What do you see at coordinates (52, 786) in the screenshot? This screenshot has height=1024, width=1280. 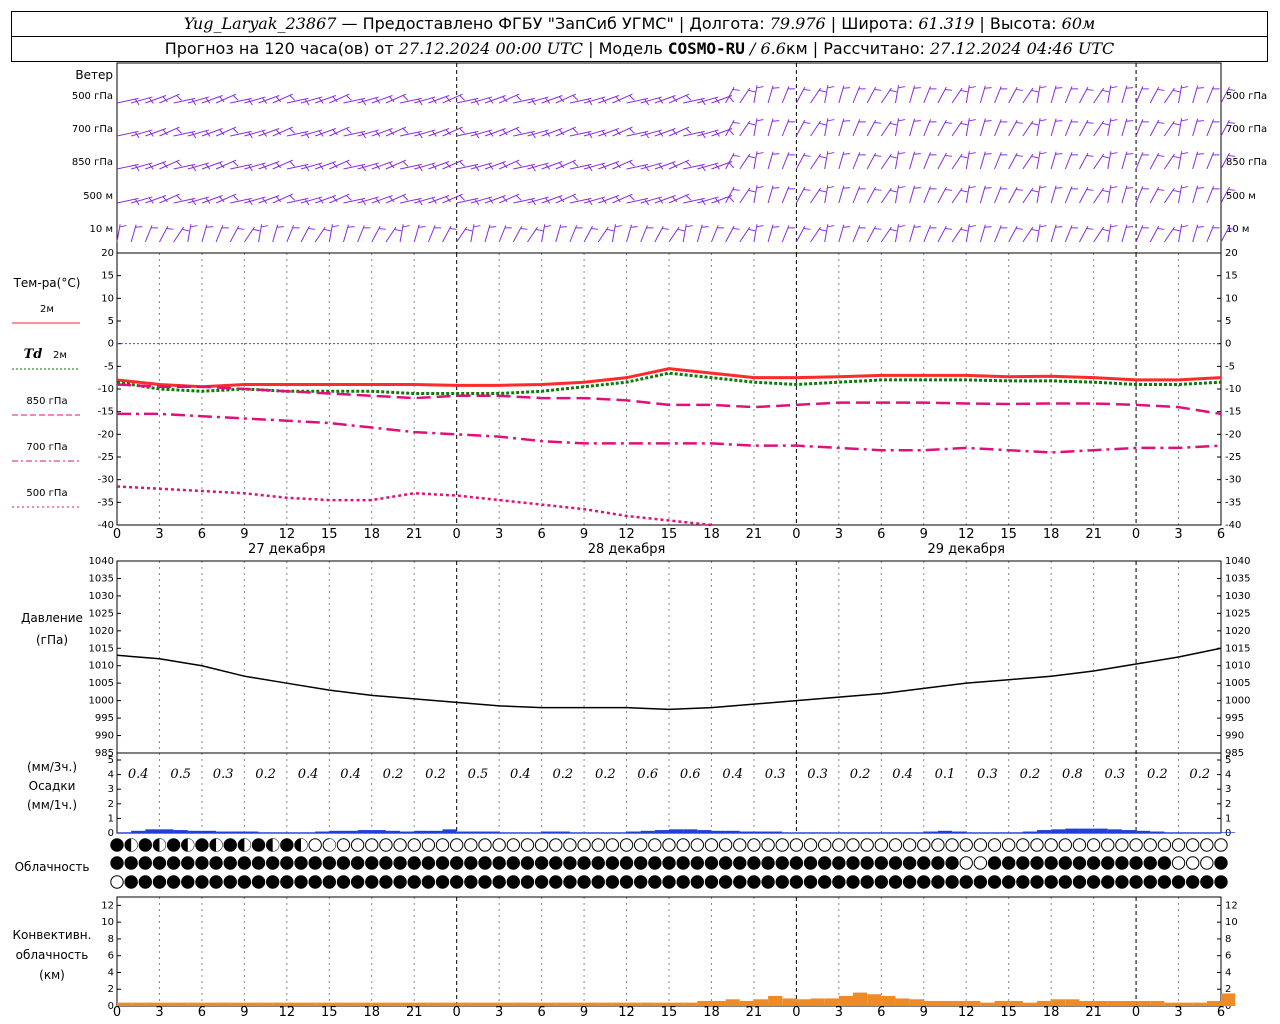 I see `precip-label: Осадки` at bounding box center [52, 786].